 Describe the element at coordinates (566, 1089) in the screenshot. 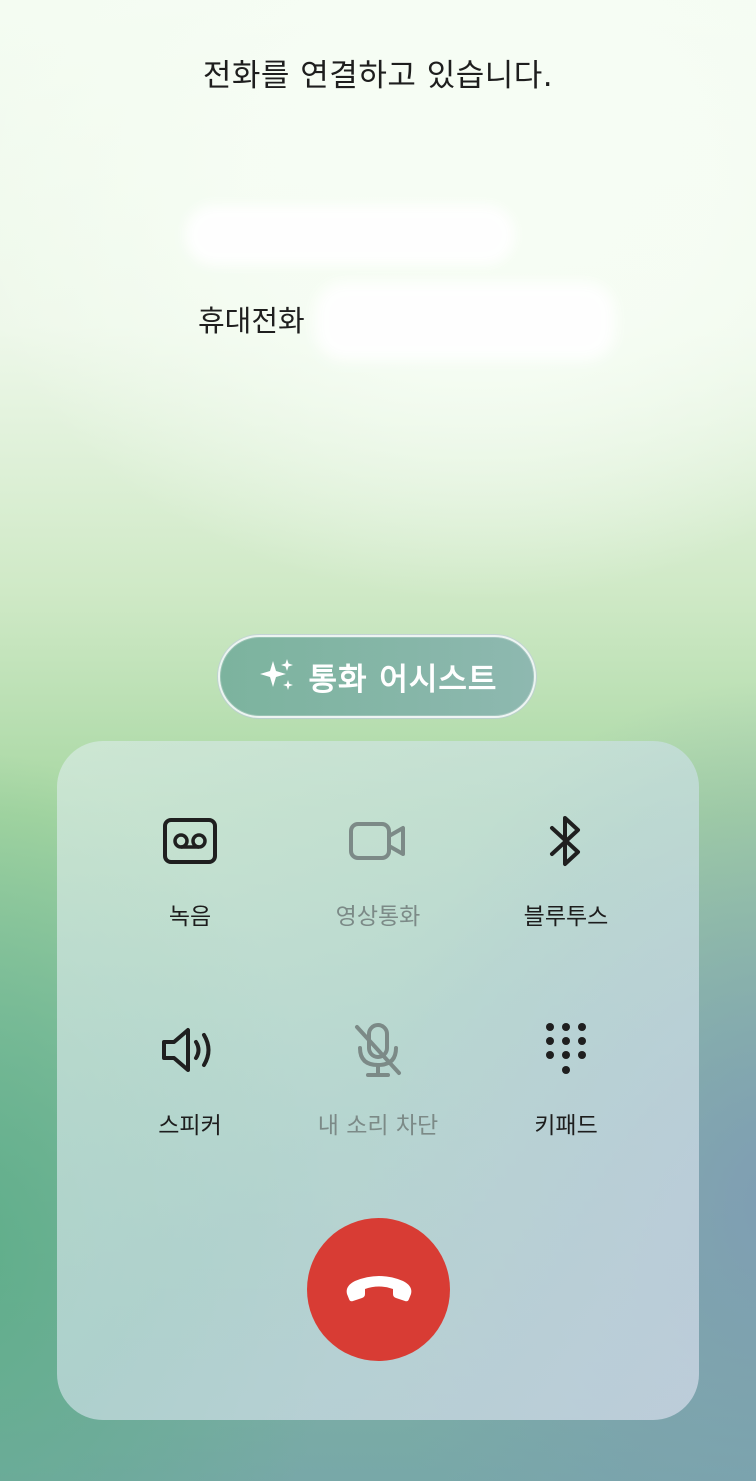

I see `keypad-button: 키패드` at that location.